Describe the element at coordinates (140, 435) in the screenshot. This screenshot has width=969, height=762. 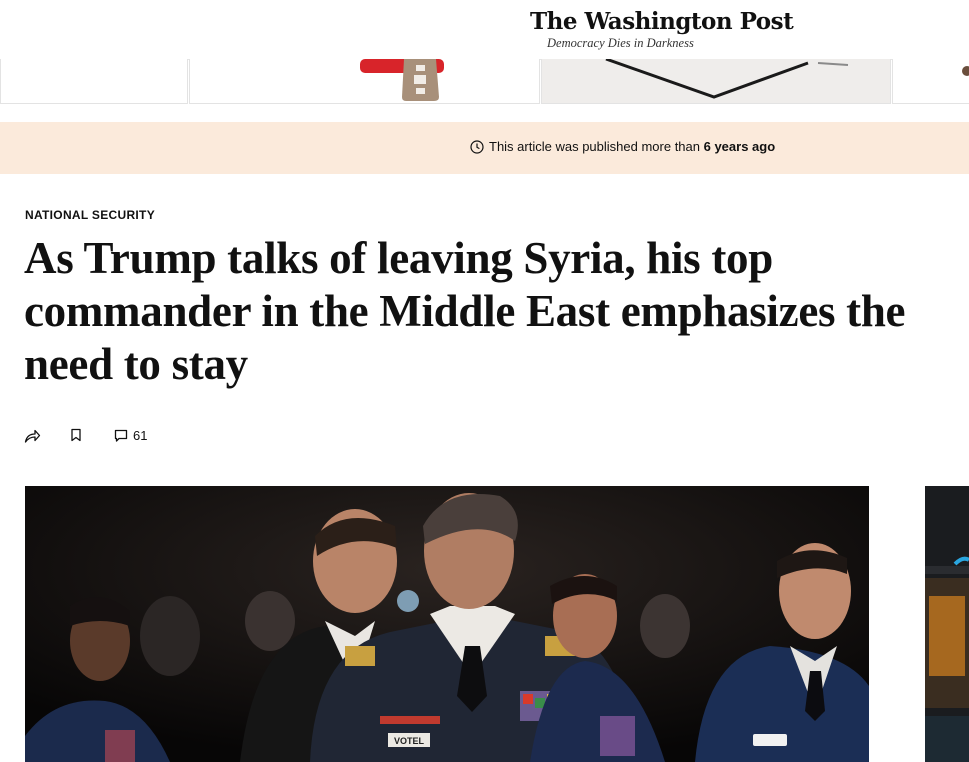
I see `comment-count: 61` at that location.